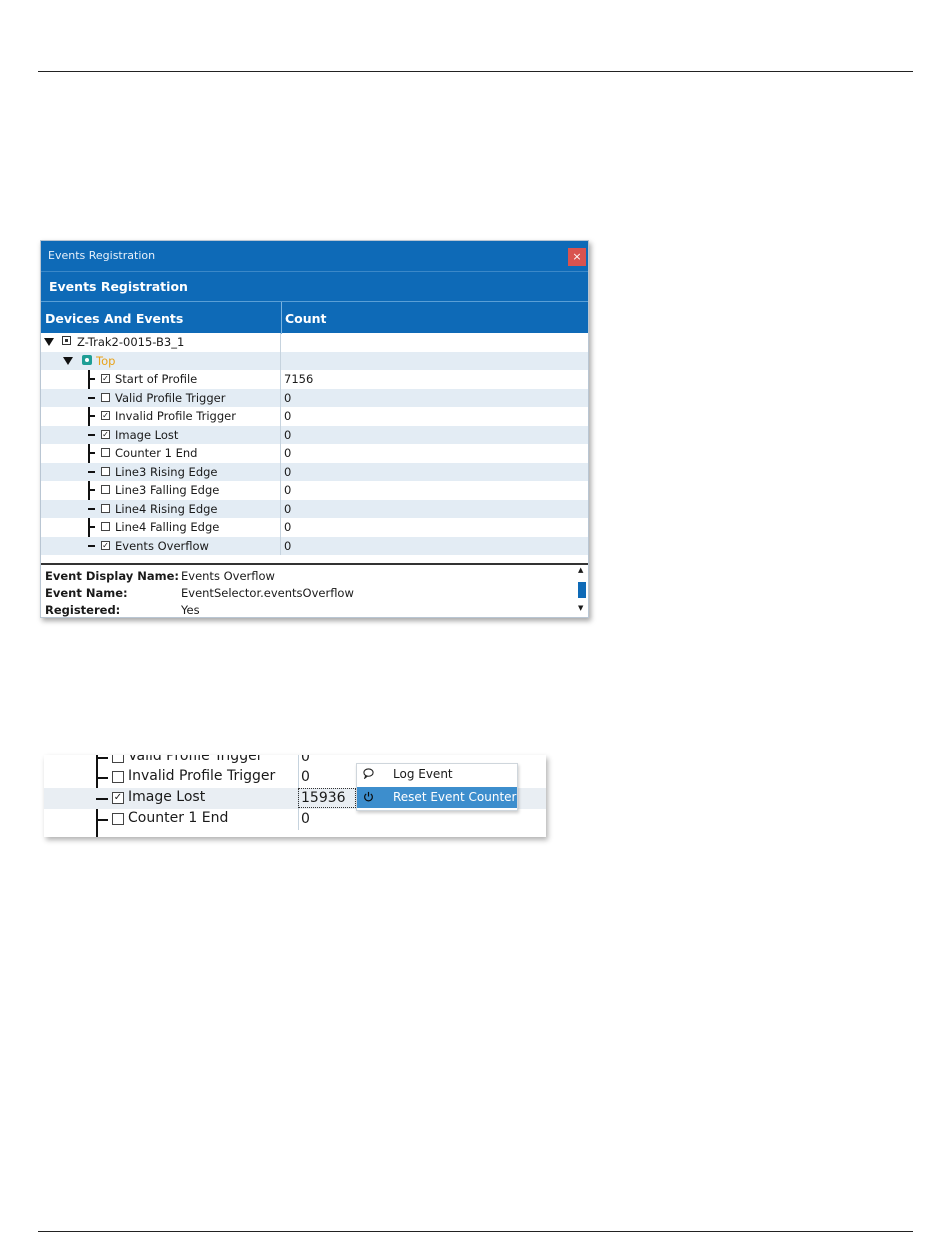  I want to click on close-button: ×, so click(577, 257).